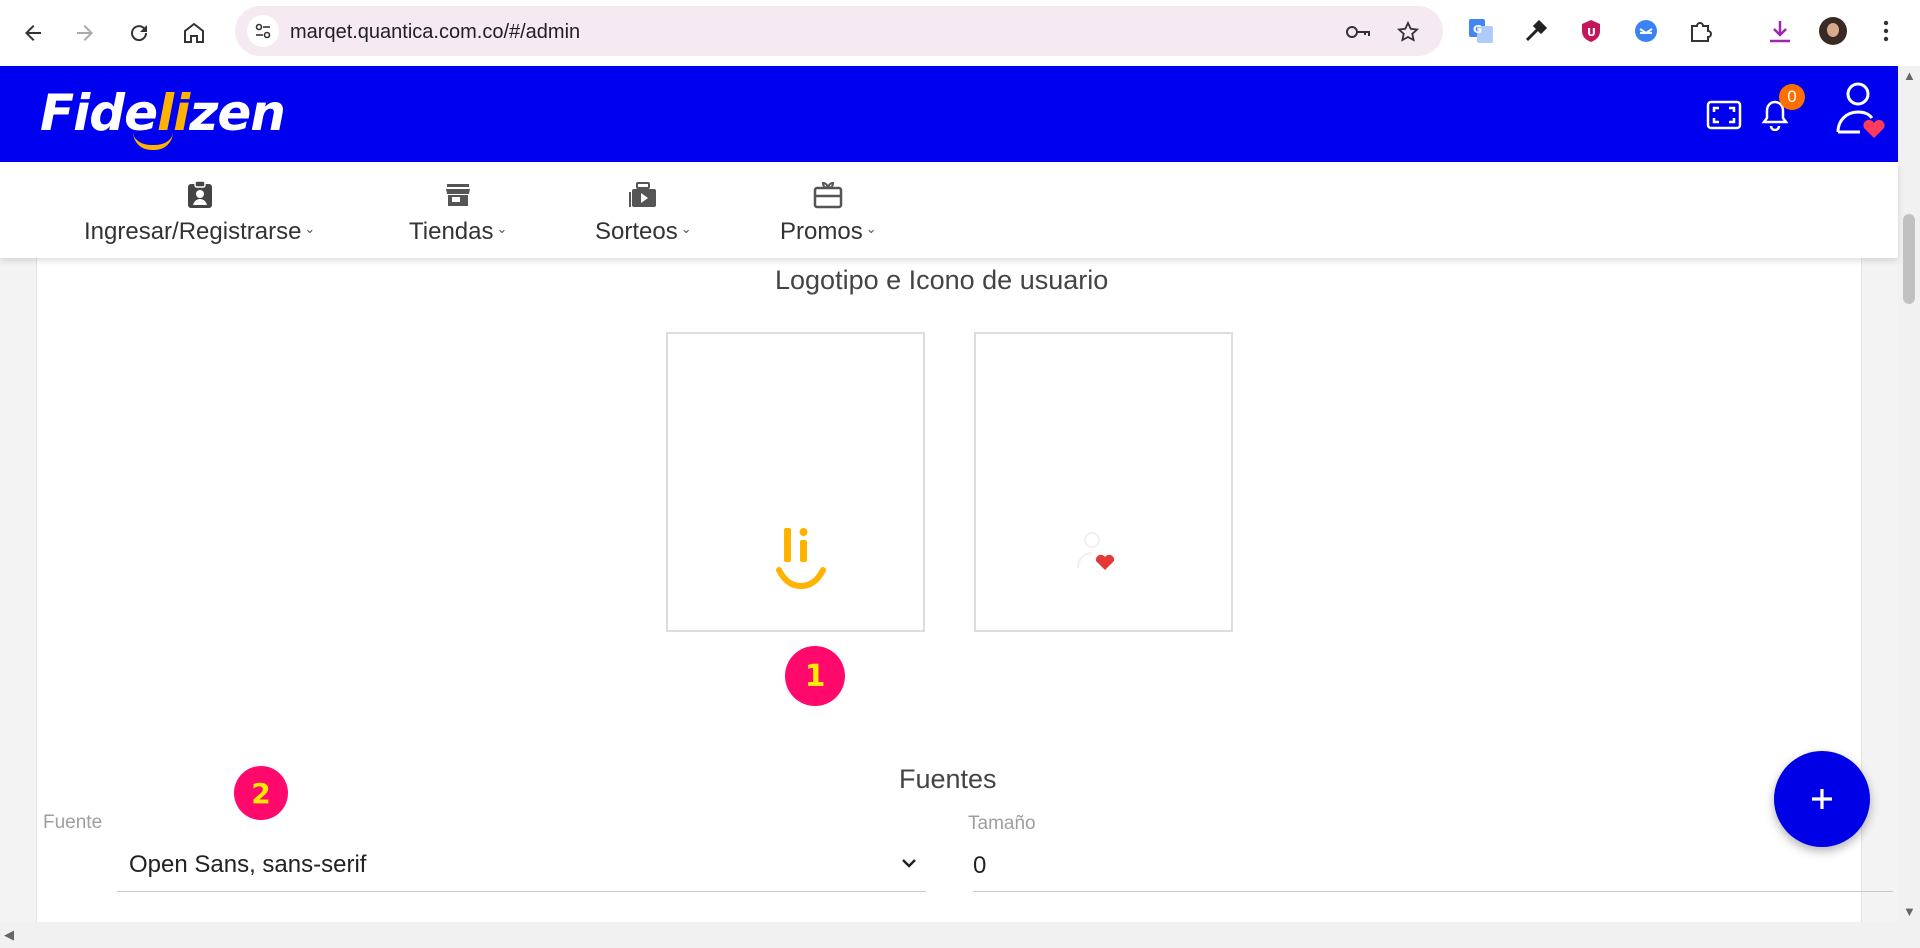 The width and height of the screenshot is (1920, 948). What do you see at coordinates (1408, 32) in the screenshot?
I see `bookmark-star-icon` at bounding box center [1408, 32].